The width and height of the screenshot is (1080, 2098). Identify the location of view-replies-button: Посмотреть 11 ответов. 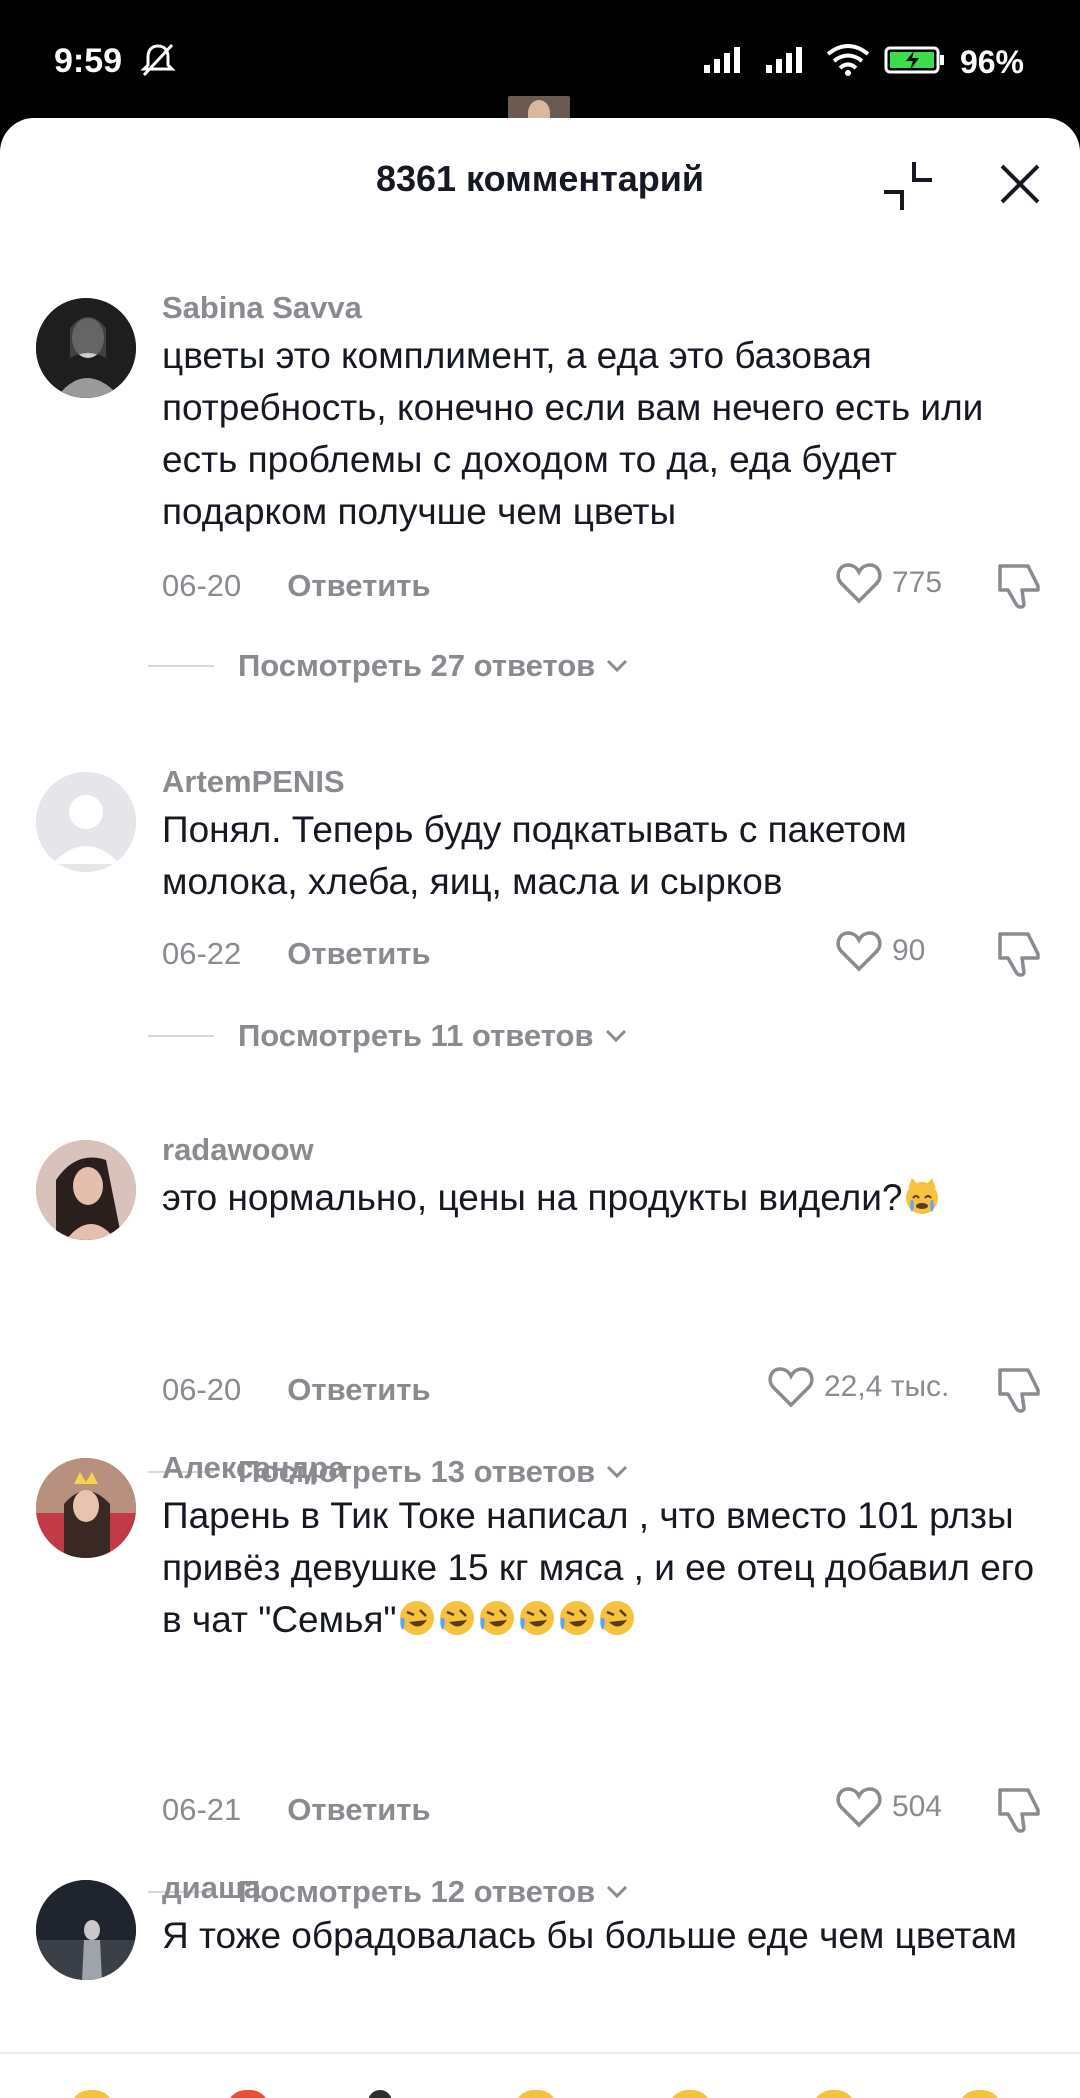
(388, 1036).